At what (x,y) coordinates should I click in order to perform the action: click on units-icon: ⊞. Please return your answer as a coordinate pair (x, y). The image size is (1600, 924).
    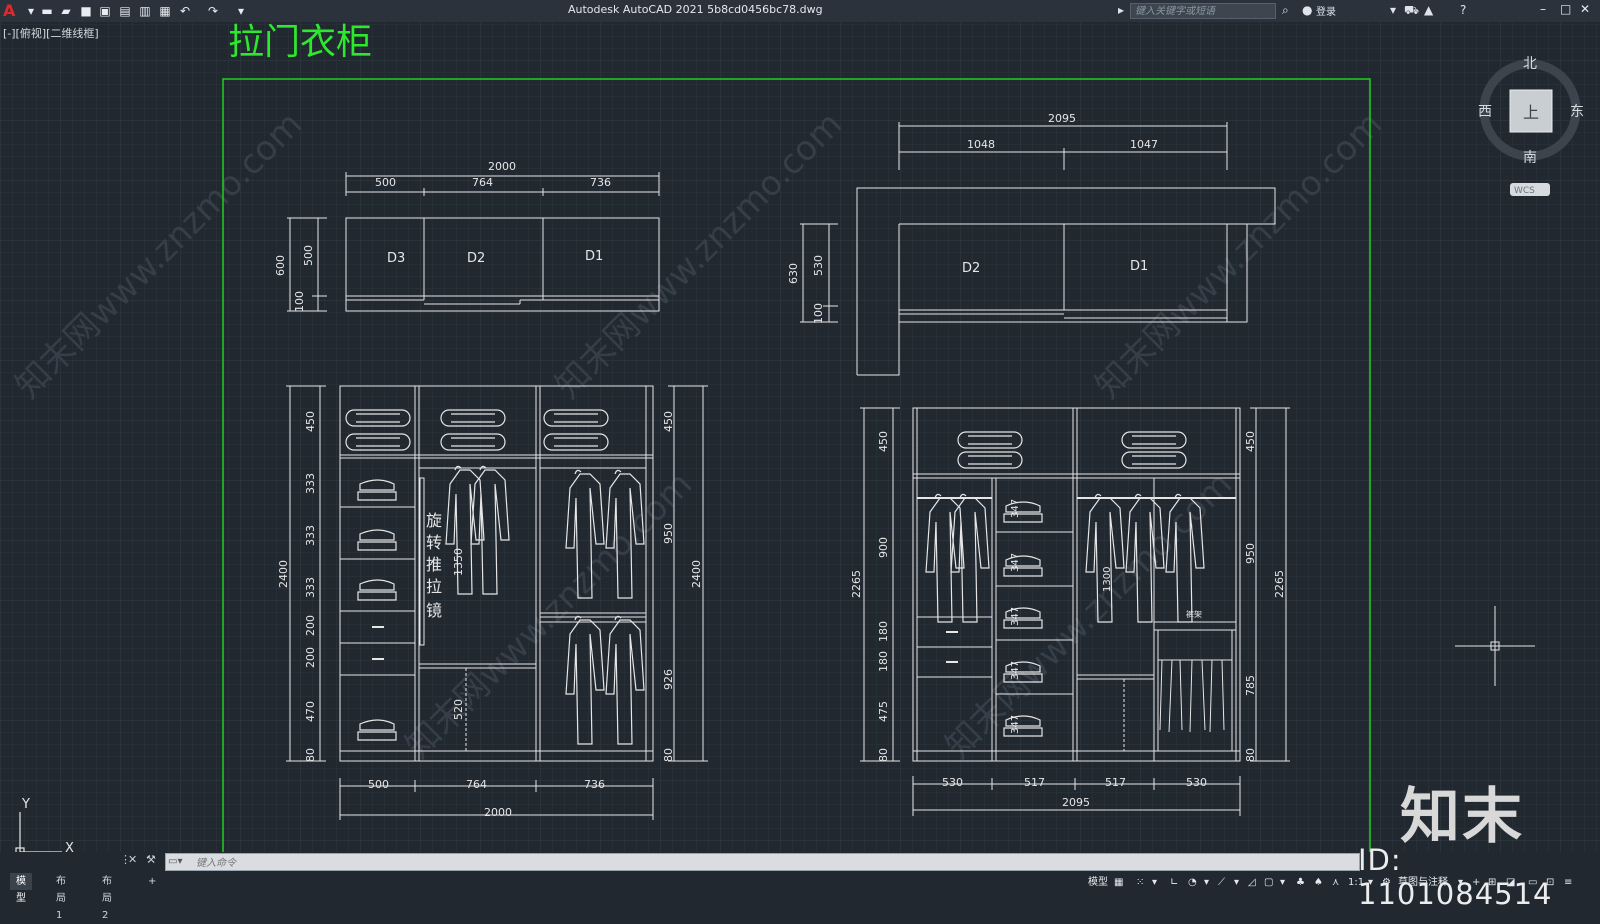
    Looking at the image, I should click on (1492, 883).